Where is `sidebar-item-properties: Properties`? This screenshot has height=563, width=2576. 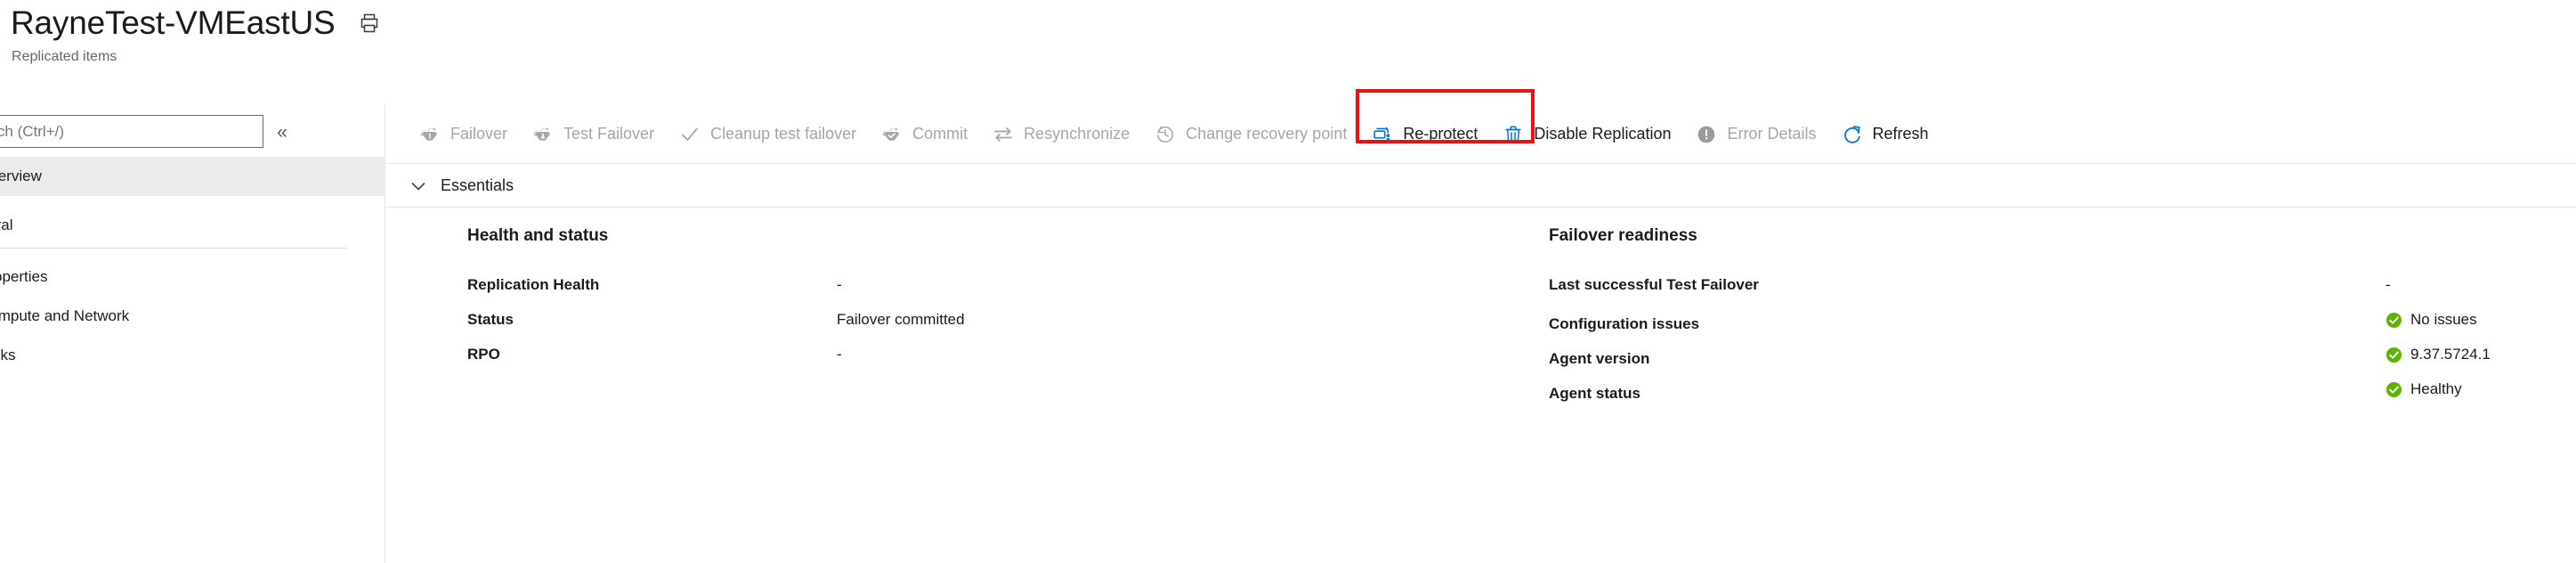
sidebar-item-properties: Properties is located at coordinates (193, 277).